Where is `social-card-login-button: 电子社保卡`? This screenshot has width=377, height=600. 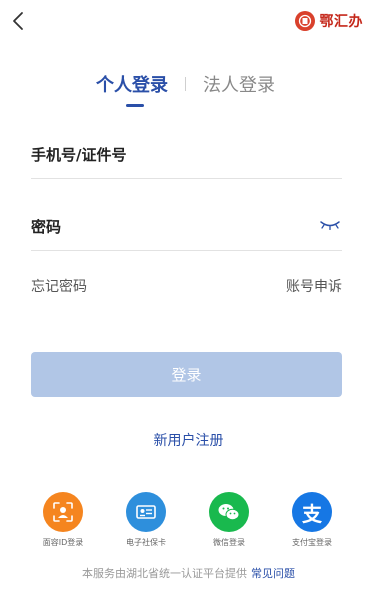
social-card-login-button: 电子社保卡 is located at coordinates (146, 520).